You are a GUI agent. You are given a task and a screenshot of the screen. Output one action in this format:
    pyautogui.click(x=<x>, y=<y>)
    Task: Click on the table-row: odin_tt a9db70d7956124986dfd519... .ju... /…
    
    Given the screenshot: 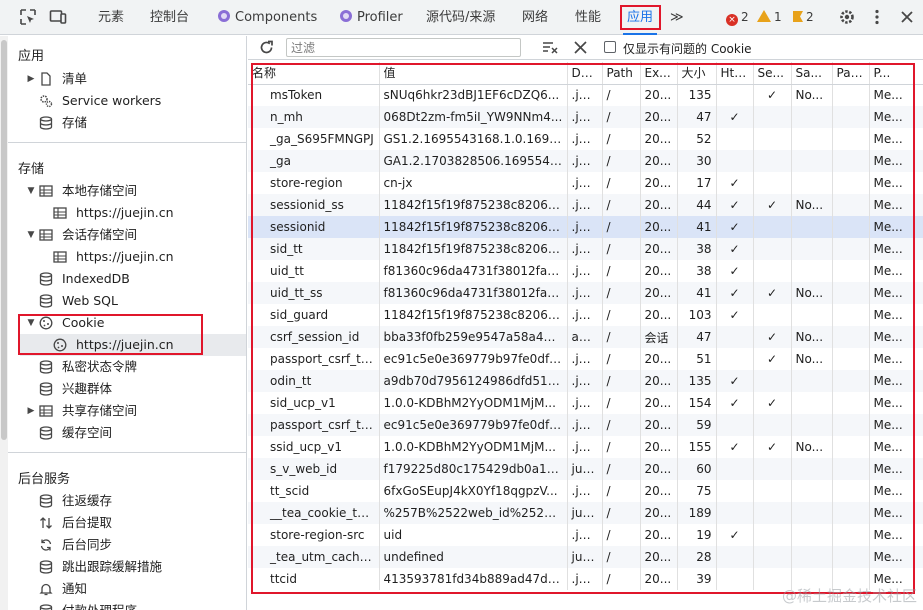 What is the action you would take?
    pyautogui.click(x=585, y=381)
    